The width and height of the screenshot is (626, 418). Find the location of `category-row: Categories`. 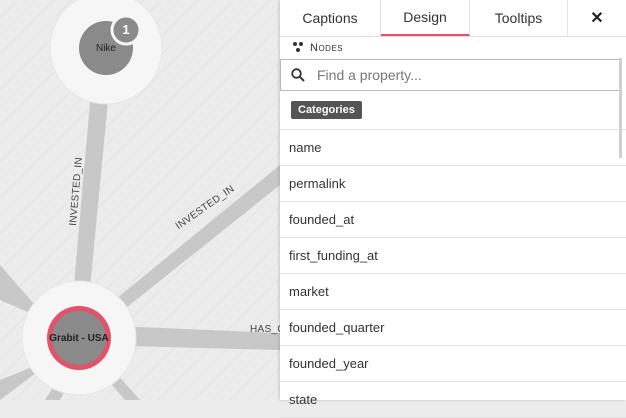

category-row: Categories is located at coordinates (453, 110).